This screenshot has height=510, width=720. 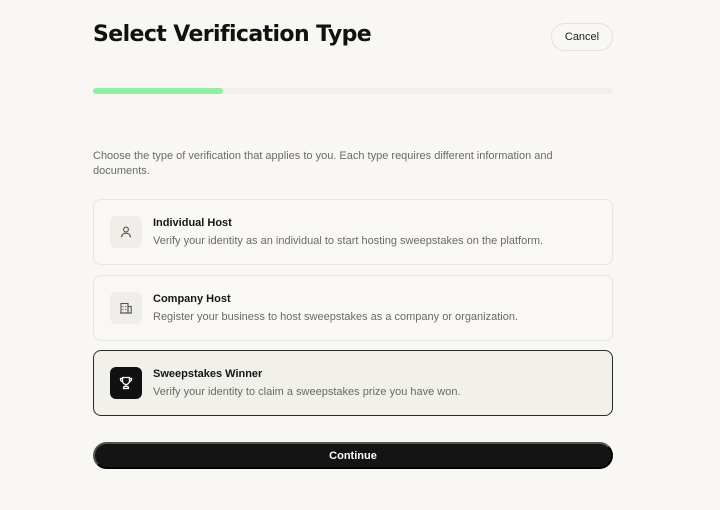 What do you see at coordinates (192, 223) in the screenshot?
I see `option-title: Individual Host` at bounding box center [192, 223].